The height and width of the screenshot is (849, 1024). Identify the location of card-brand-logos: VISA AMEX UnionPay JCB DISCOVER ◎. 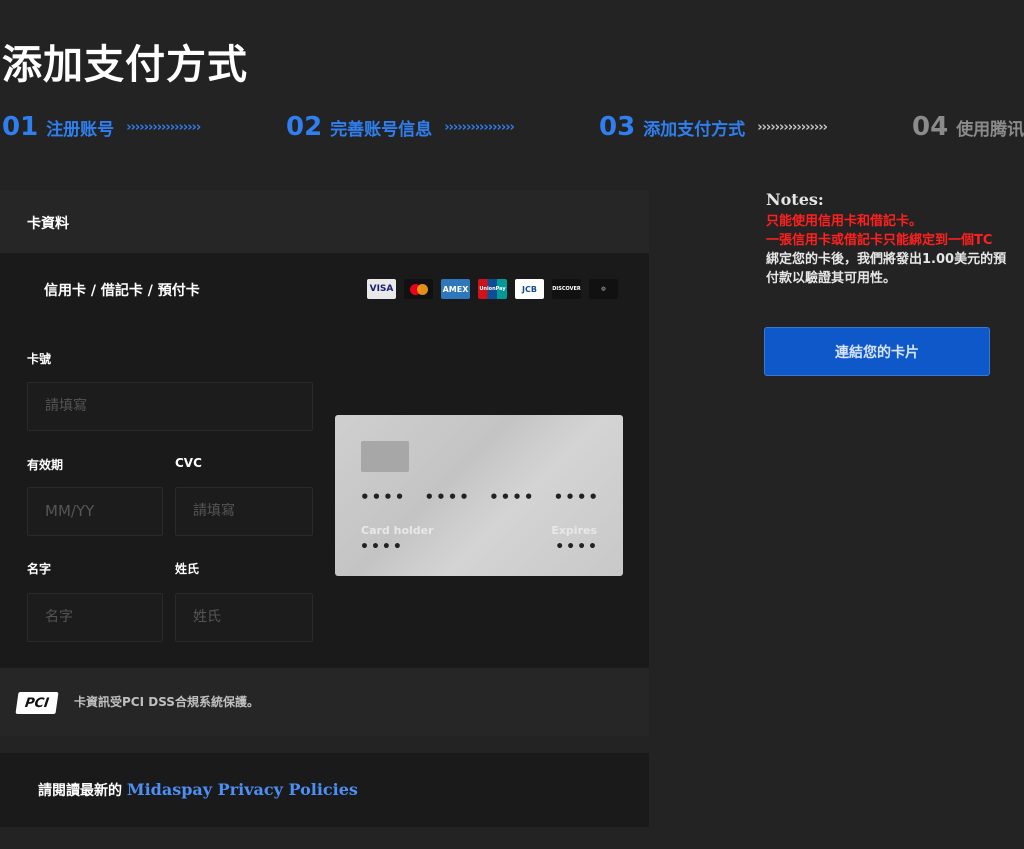
(496, 289).